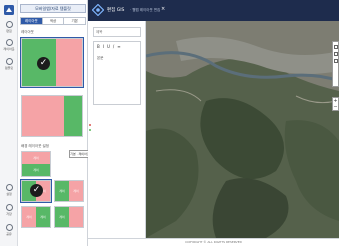  I want to click on body-label: 본문, so click(100, 58).